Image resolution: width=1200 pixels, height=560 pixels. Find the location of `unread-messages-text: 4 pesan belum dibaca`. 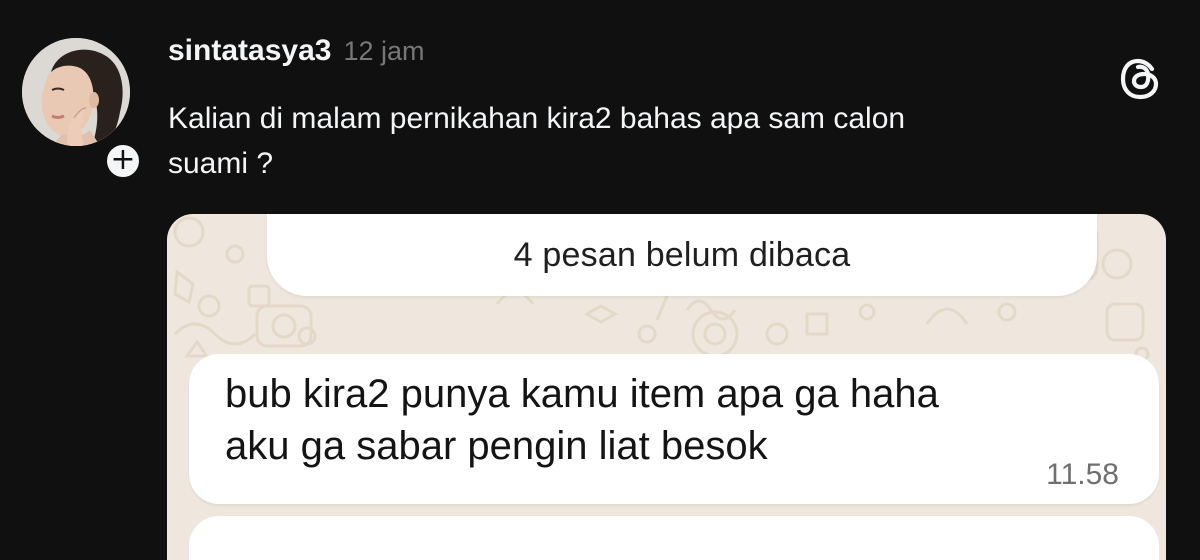

unread-messages-text: 4 pesan belum dibaca is located at coordinates (682, 254).